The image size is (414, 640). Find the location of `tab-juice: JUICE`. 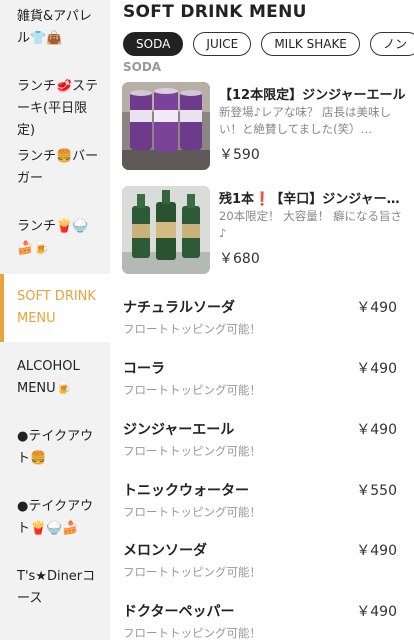

tab-juice: JUICE is located at coordinates (222, 44).